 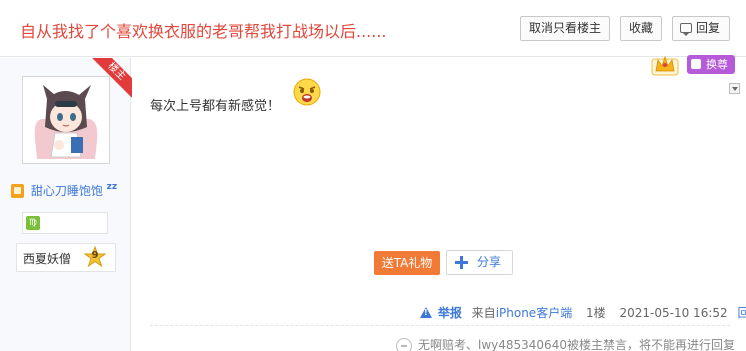 What do you see at coordinates (641, 28) in the screenshot?
I see `favorite-button: 收藏` at bounding box center [641, 28].